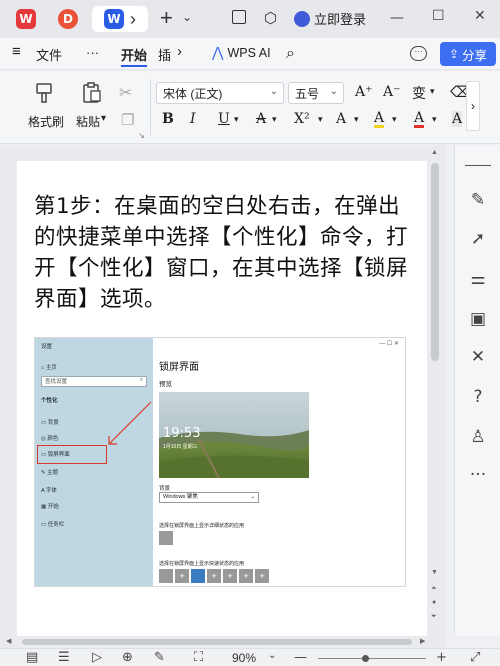 This screenshot has width=500, height=666. What do you see at coordinates (159, 657) in the screenshot?
I see `pen-icon: ✎` at bounding box center [159, 657].